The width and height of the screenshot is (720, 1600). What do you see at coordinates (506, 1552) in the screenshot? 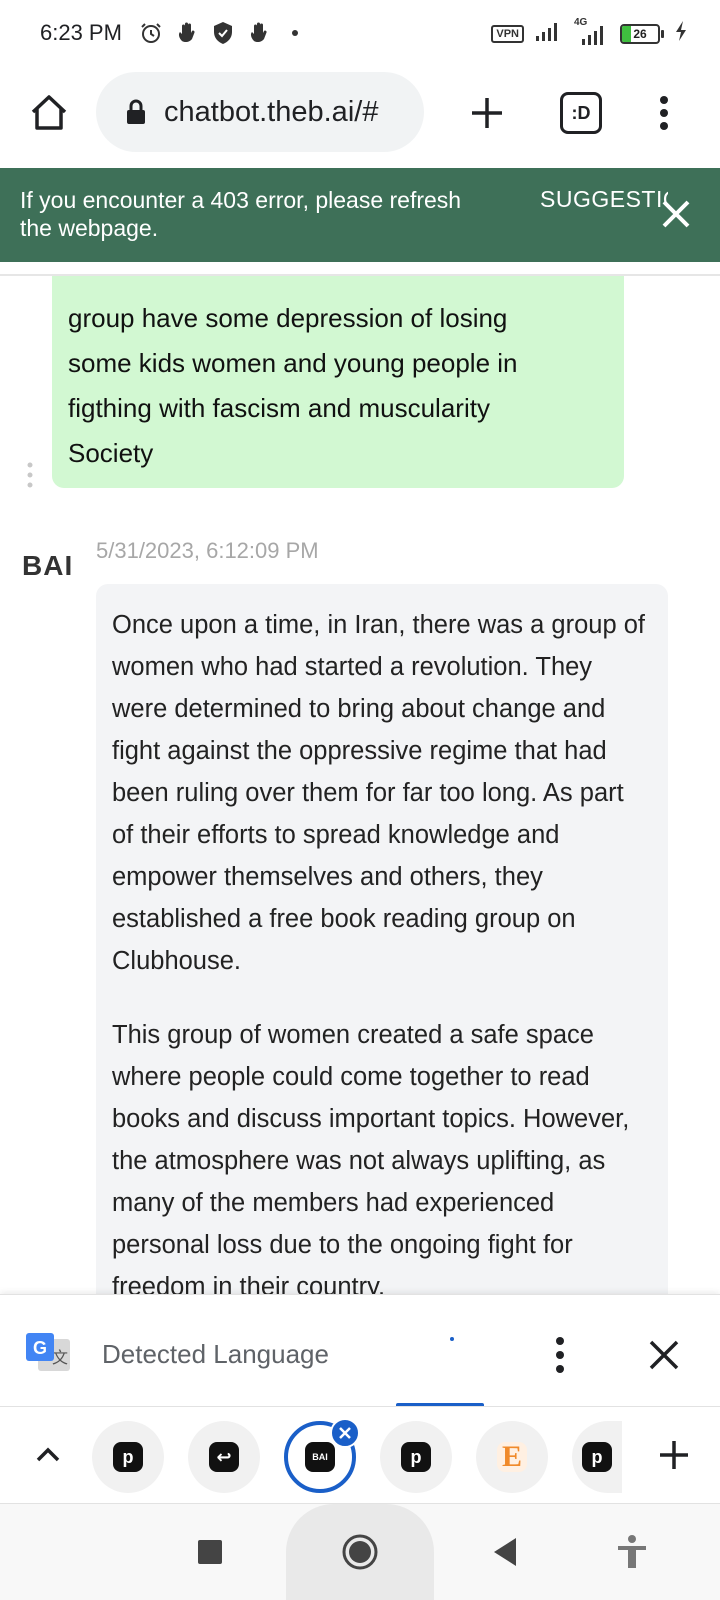
I see `back-icon` at bounding box center [506, 1552].